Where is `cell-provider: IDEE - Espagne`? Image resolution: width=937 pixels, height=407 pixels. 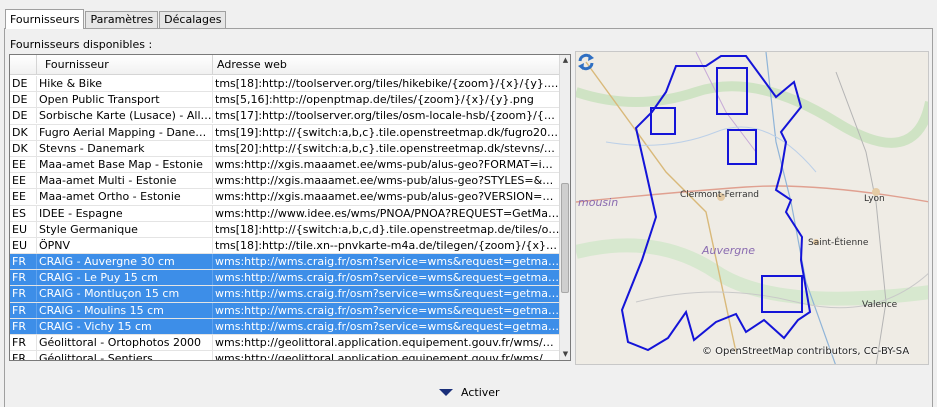
cell-provider: IDEE - Espagne is located at coordinates (125, 213).